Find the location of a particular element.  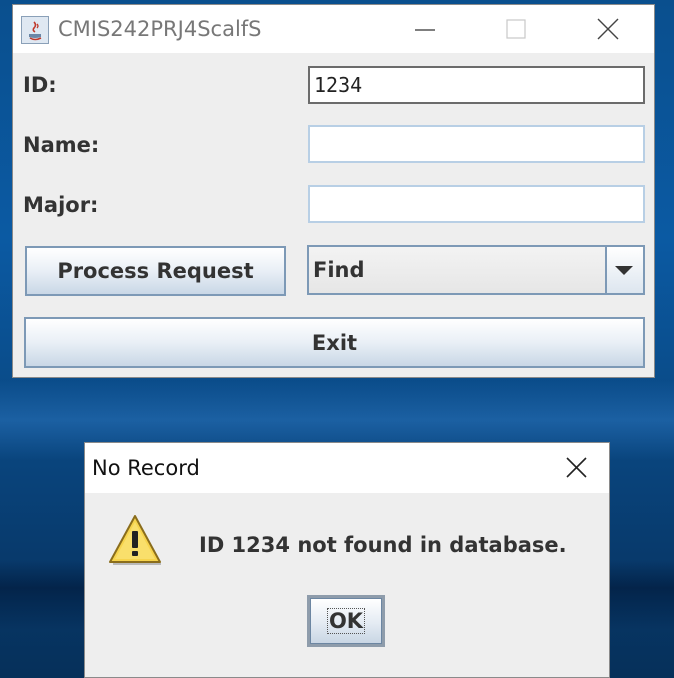

exit-button: Exit is located at coordinates (334, 342).